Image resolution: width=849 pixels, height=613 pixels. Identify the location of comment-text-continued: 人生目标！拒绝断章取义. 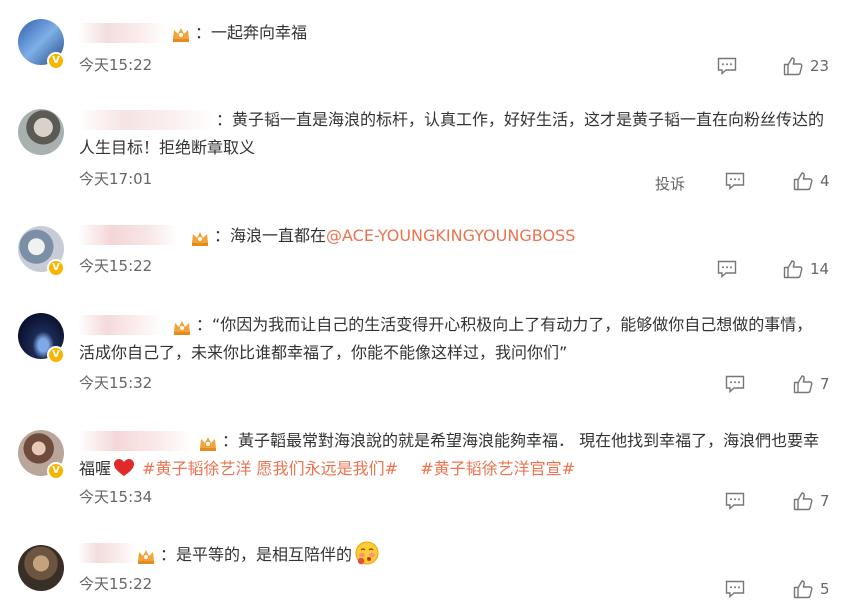
(167, 147).